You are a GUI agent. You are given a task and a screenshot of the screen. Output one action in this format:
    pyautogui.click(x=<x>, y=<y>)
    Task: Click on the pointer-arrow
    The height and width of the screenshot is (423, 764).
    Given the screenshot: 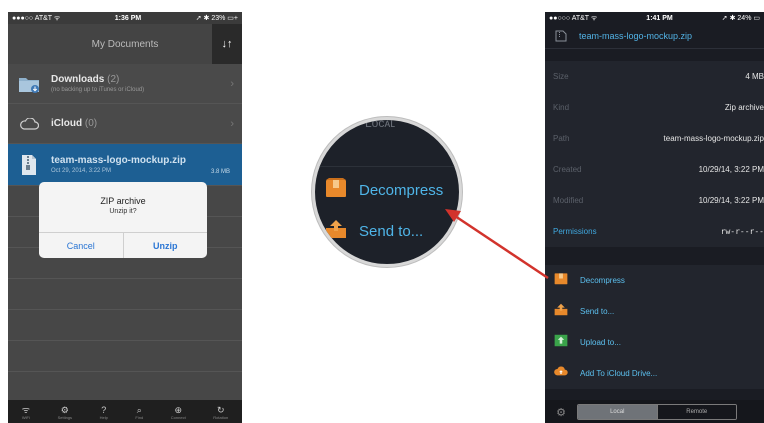 What is the action you would take?
    pyautogui.click(x=497, y=244)
    